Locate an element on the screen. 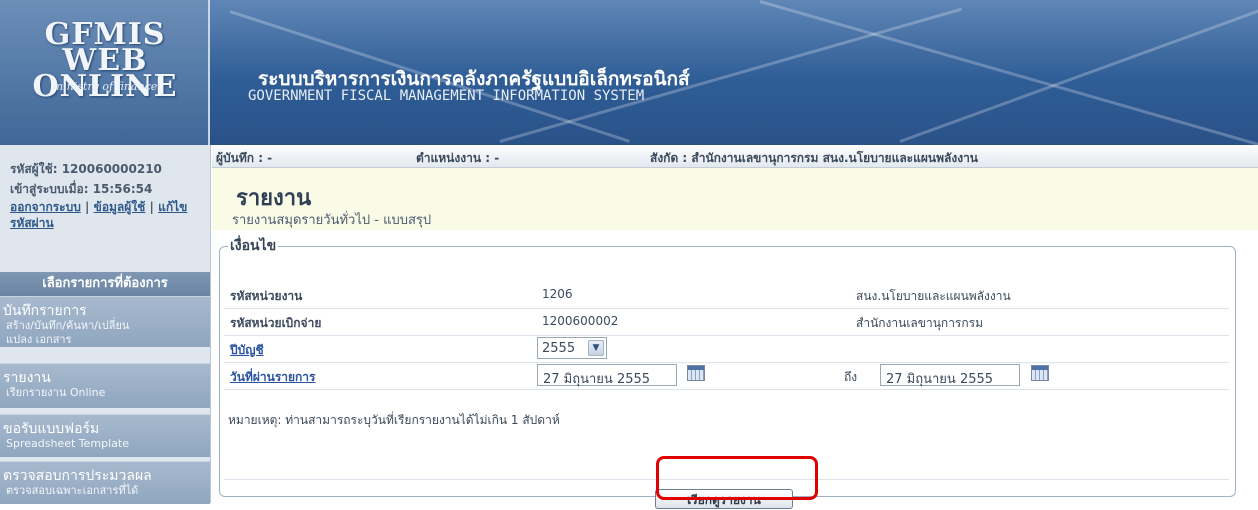  page-header: รายงาน รายงานสมุดรายวันทั่วไป - แบบสรุป is located at coordinates (735, 199).